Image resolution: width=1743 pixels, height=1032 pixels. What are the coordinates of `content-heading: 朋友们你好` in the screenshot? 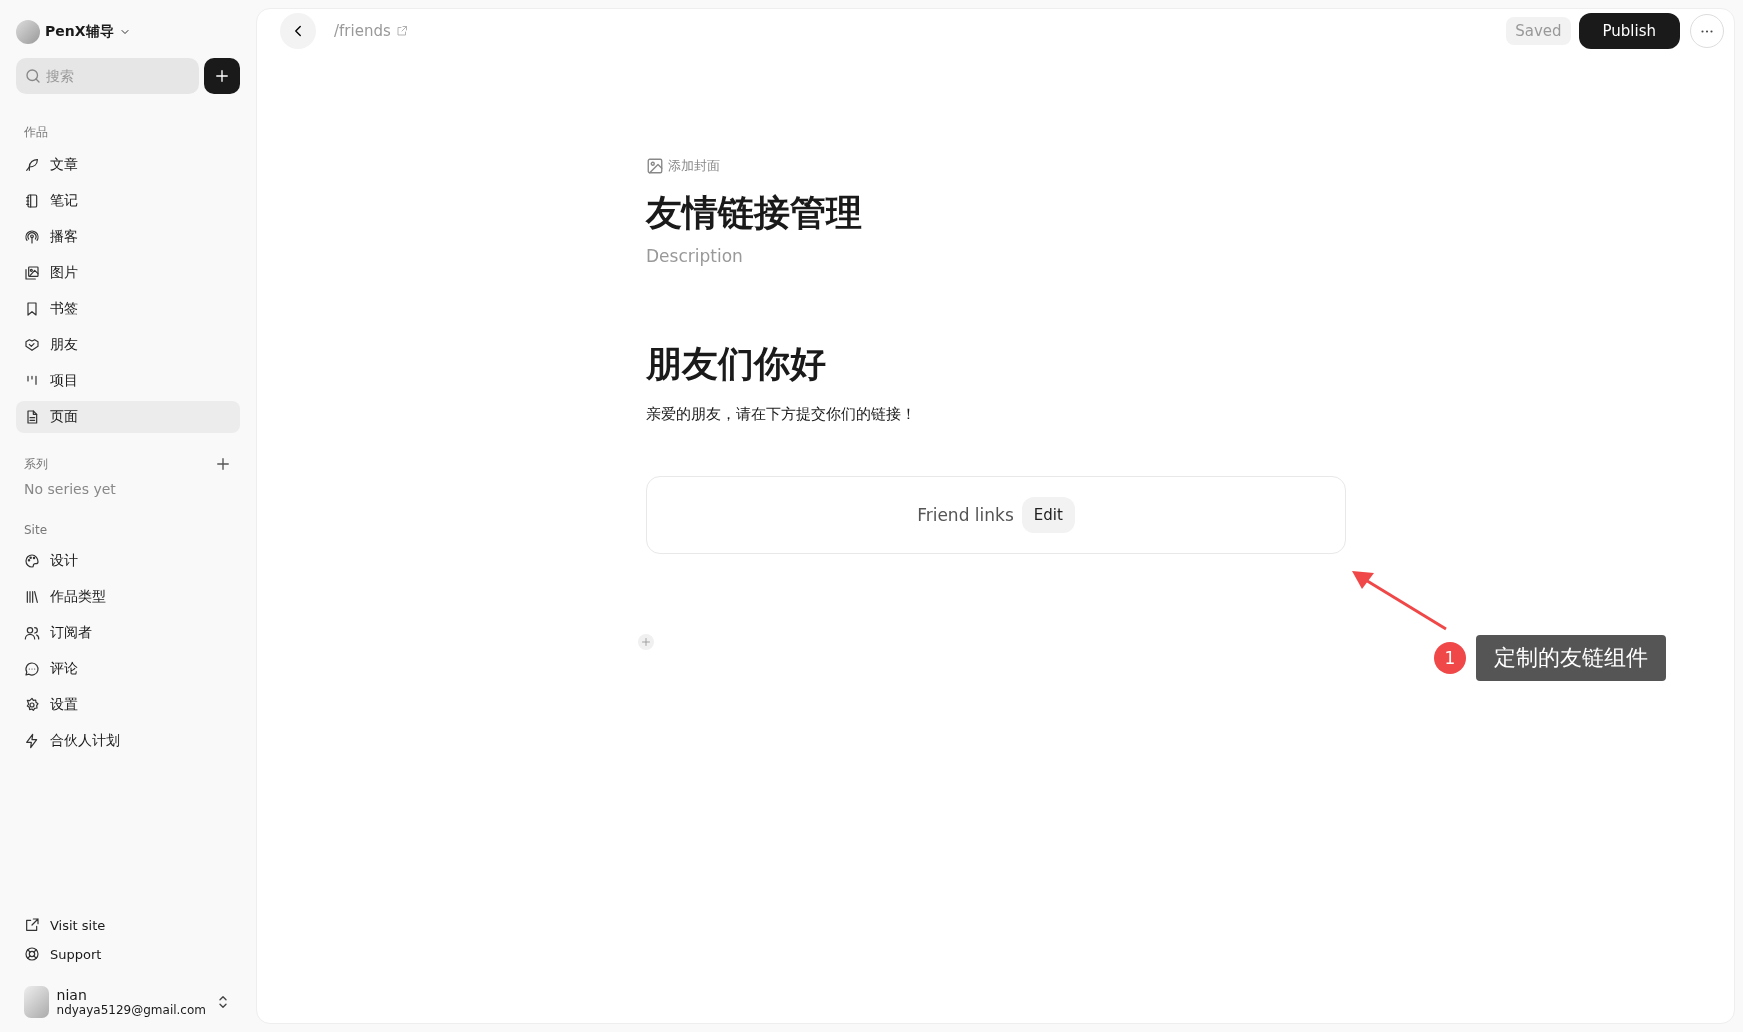 It's located at (736, 364).